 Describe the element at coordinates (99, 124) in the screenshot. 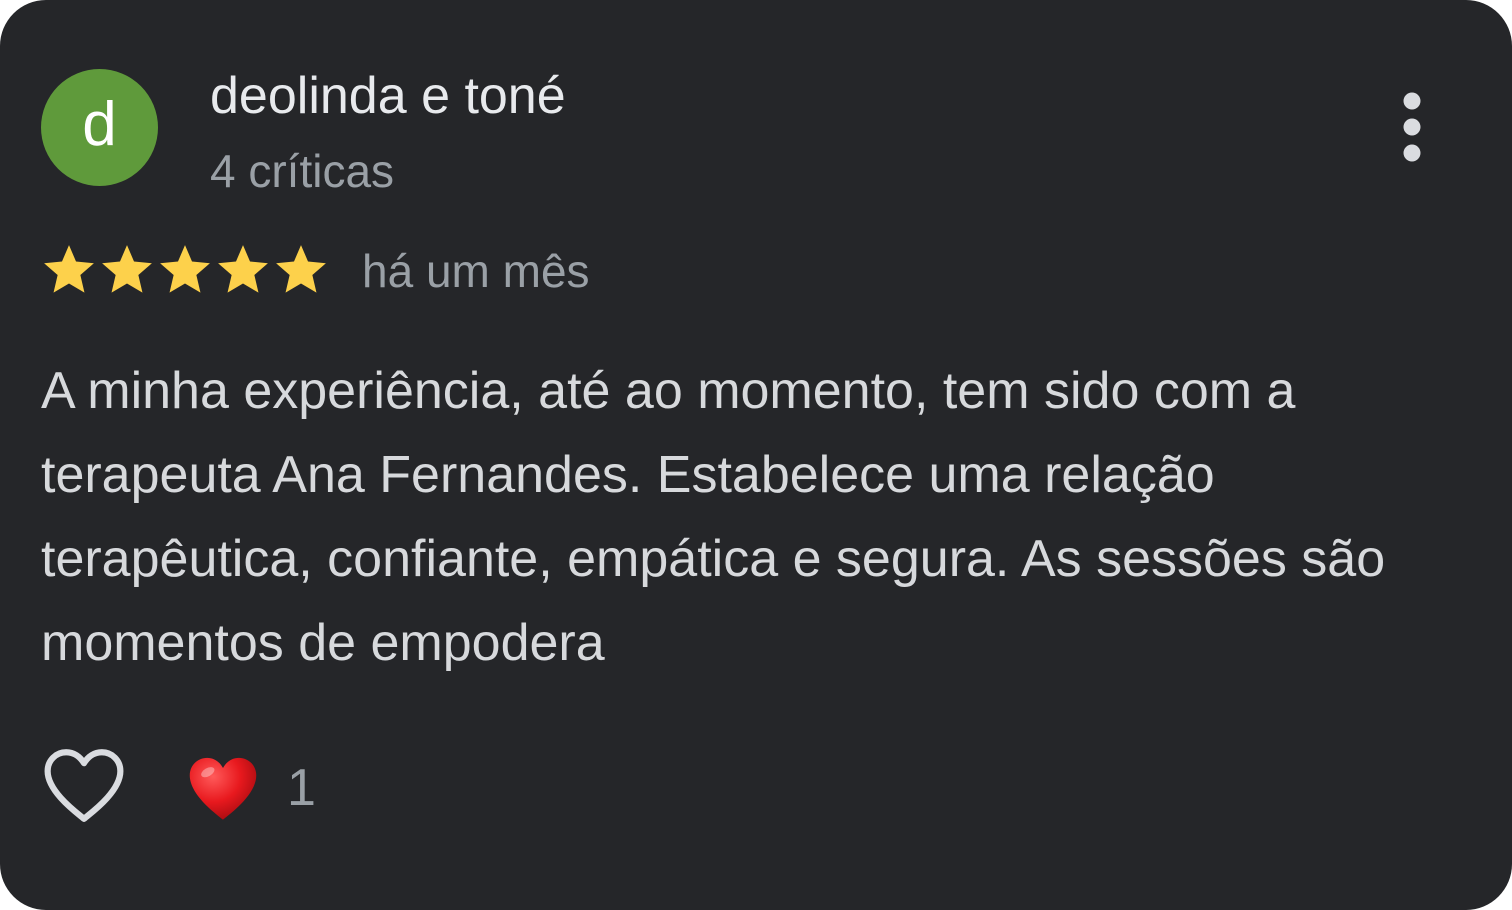

I see `avatar-initial: d` at that location.